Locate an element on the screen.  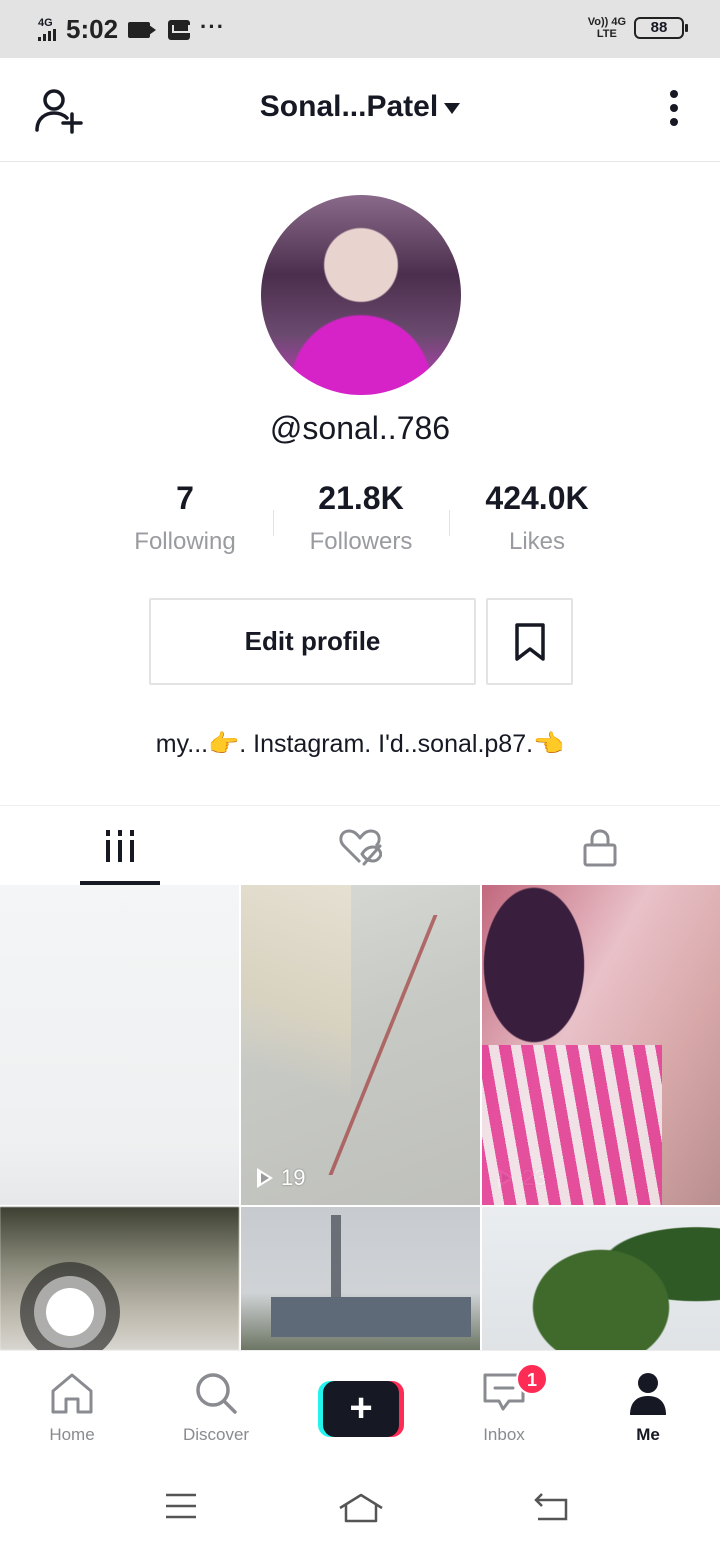
menu-icon is located at coordinates (181, 1506).